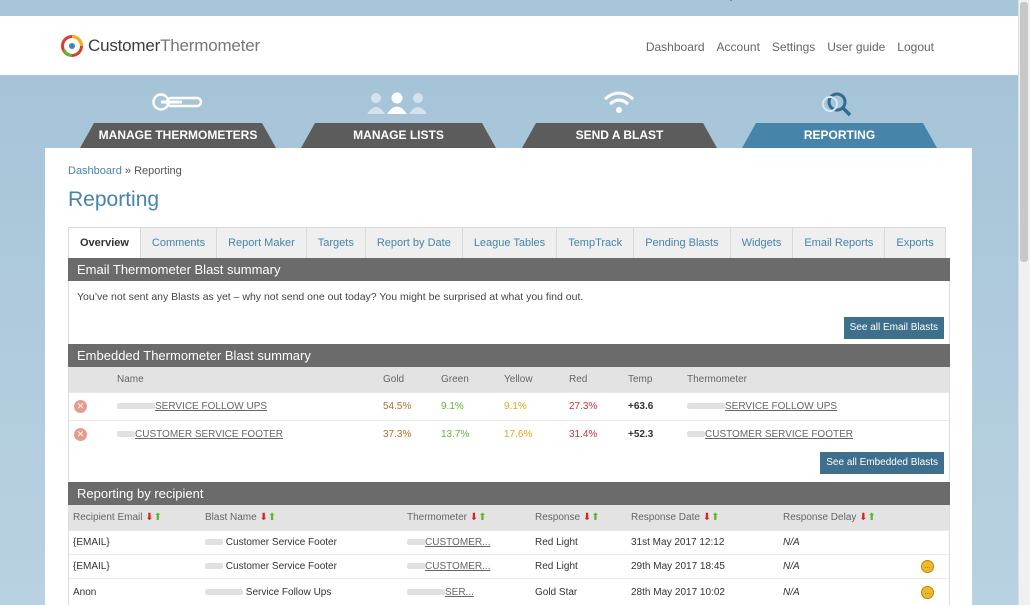 This screenshot has width=1030, height=605. What do you see at coordinates (117, 517) in the screenshot?
I see `col-recipient-email: Recipient Email ⬇⬆` at bounding box center [117, 517].